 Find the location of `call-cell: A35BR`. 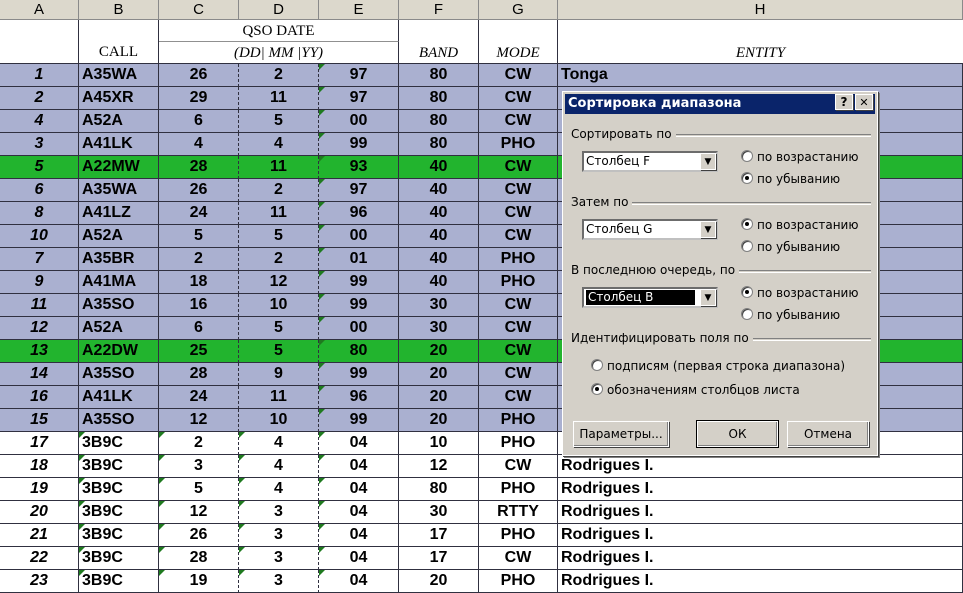

call-cell: A35BR is located at coordinates (119, 259).